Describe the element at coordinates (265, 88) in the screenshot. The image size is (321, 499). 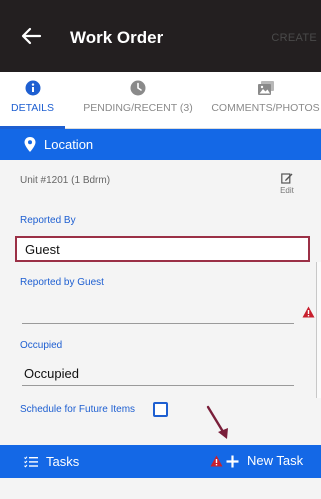
I see `photos-icon` at that location.